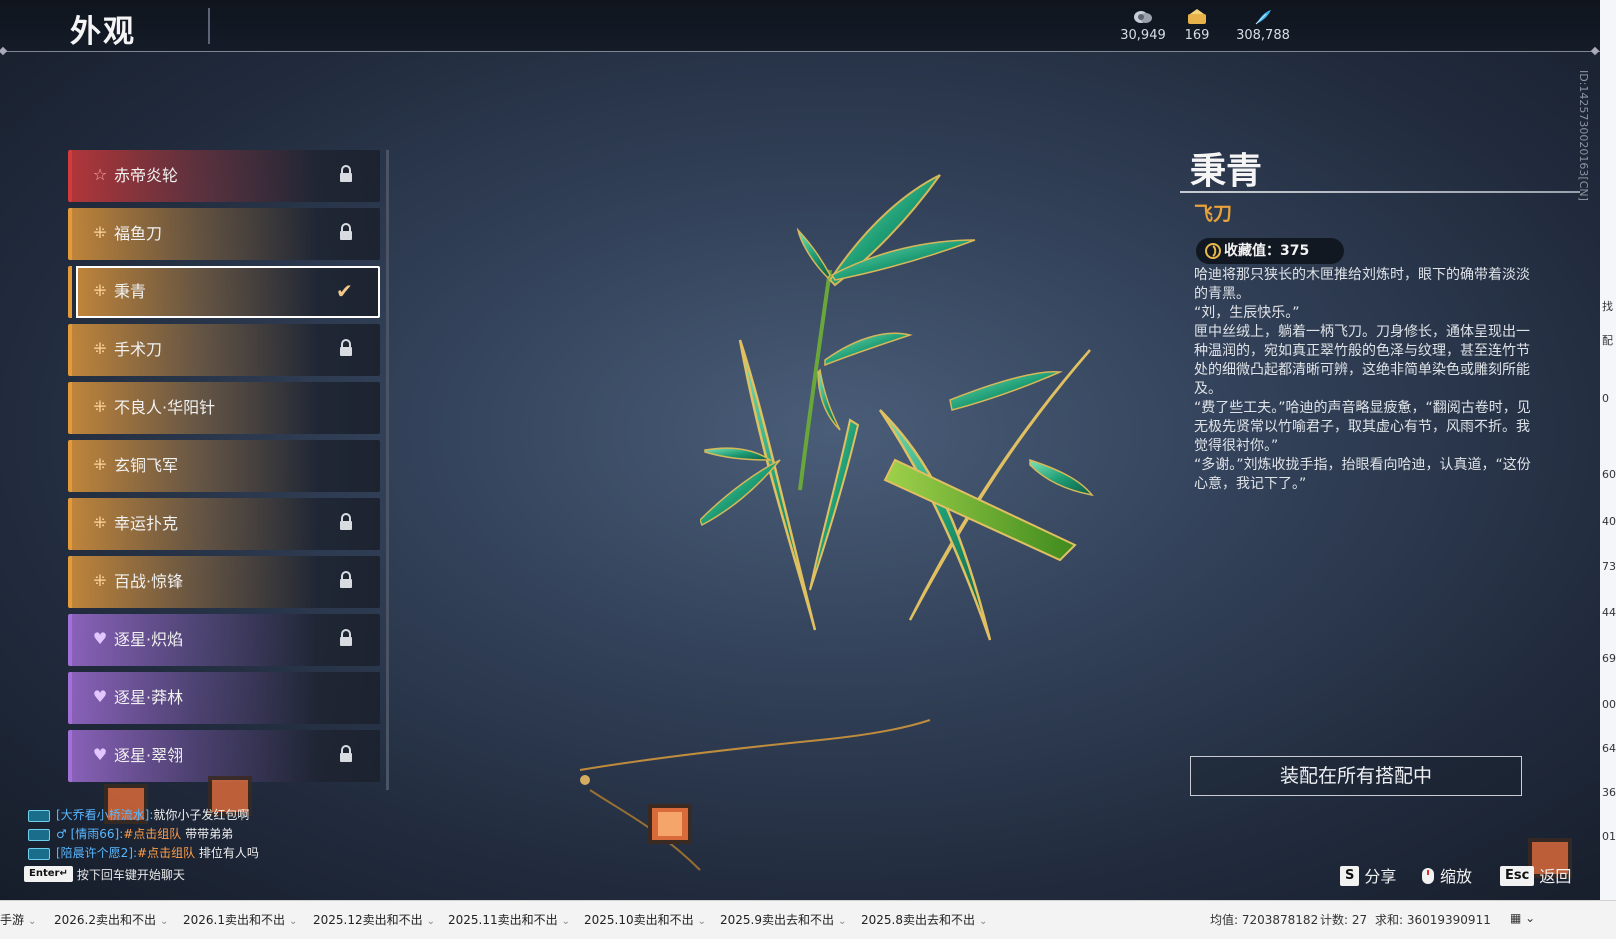 This screenshot has width=1616, height=939. Describe the element at coordinates (1609, 748) in the screenshot. I see `background-cell-text: 640` at that location.